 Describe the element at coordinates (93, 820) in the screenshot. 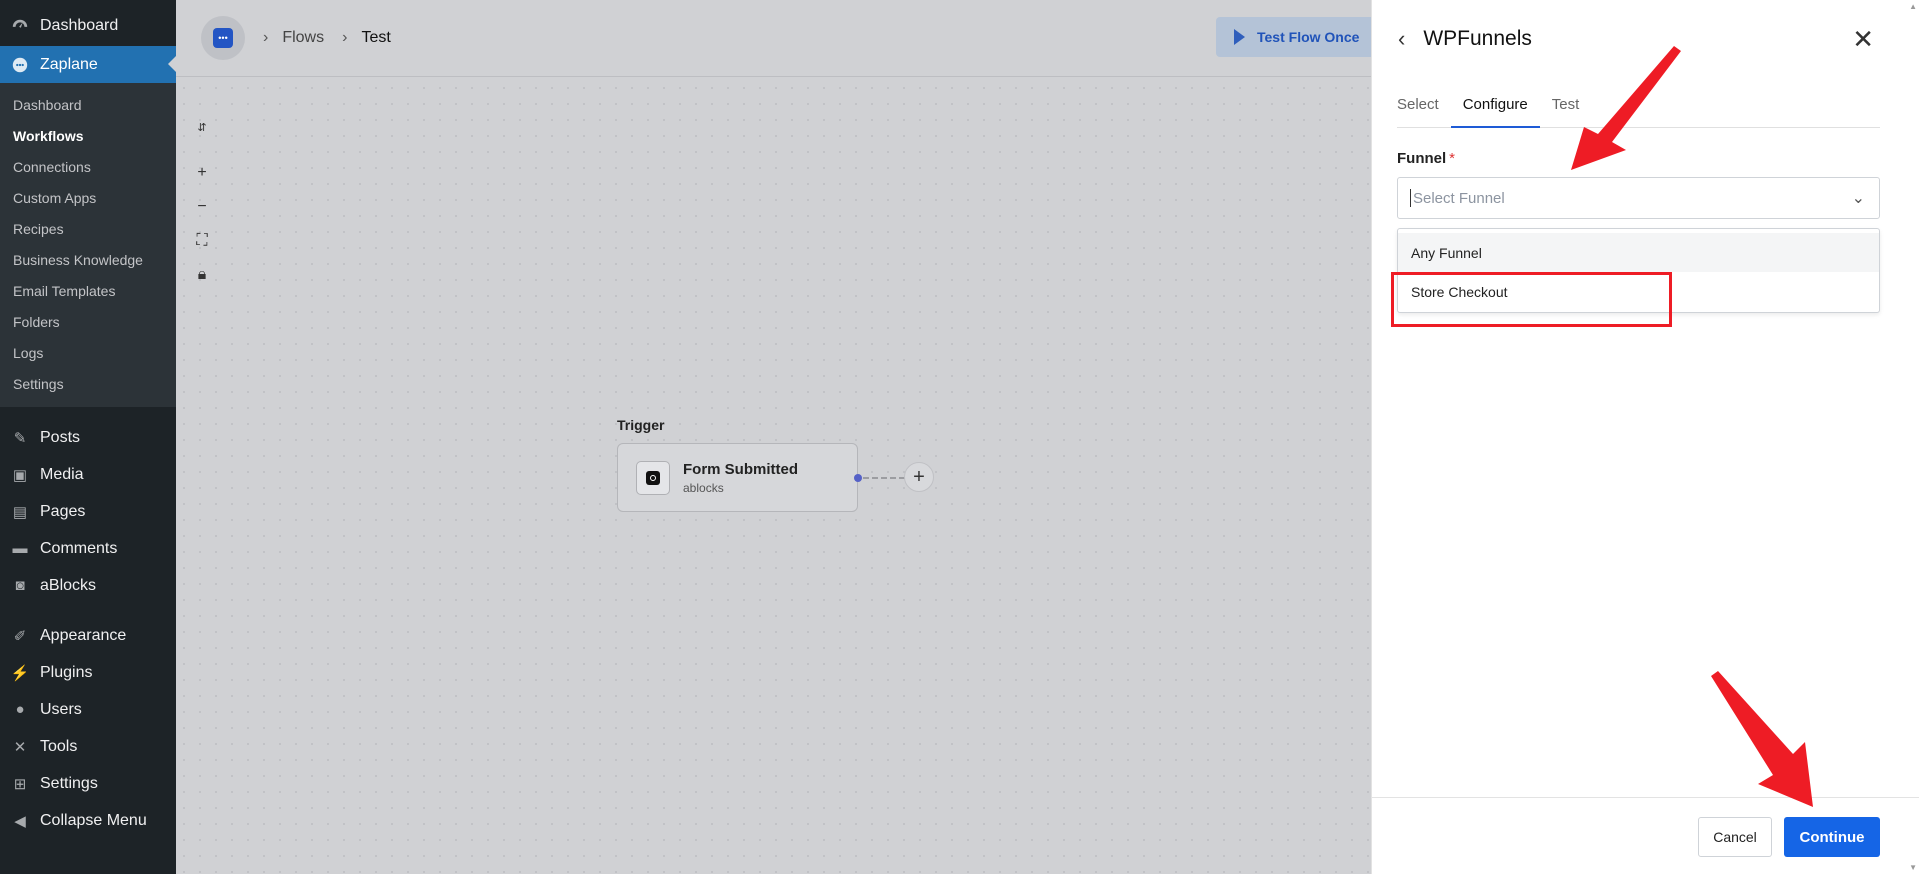

I see `wp-menu-label: Collapse Menu` at that location.